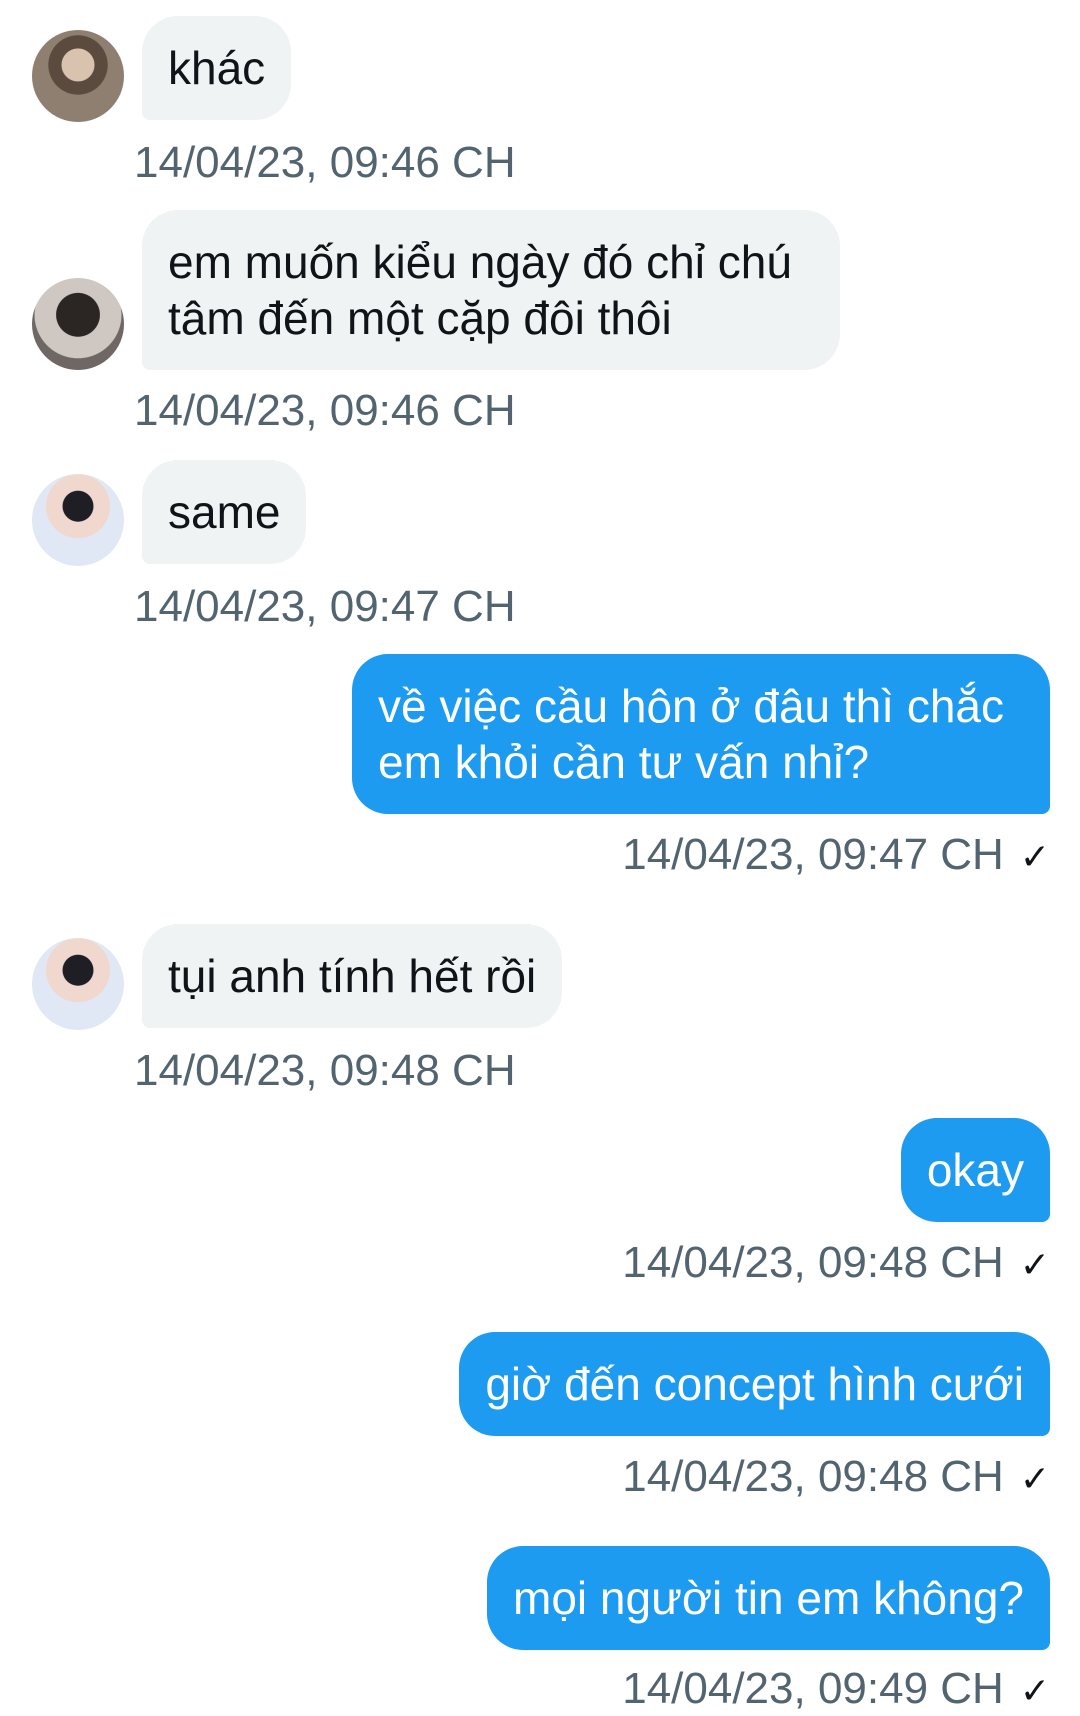 Image resolution: width=1080 pixels, height=1716 pixels. I want to click on outgoing-message-bubble: mọi người tin em không?, so click(768, 1598).